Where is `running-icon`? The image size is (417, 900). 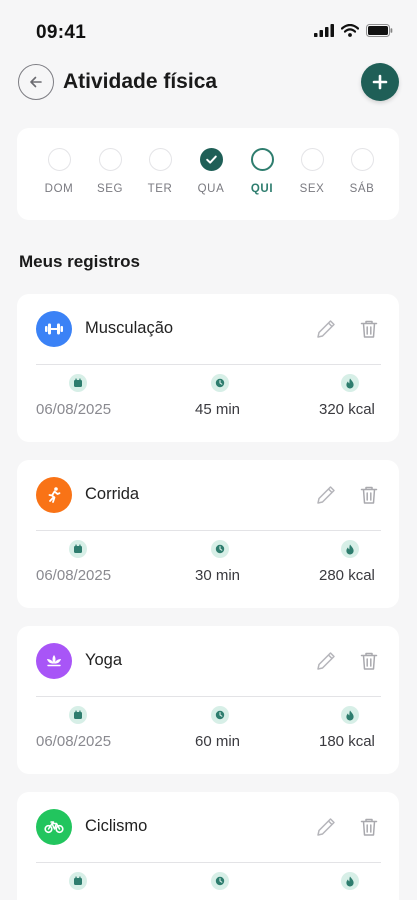
running-icon is located at coordinates (54, 495).